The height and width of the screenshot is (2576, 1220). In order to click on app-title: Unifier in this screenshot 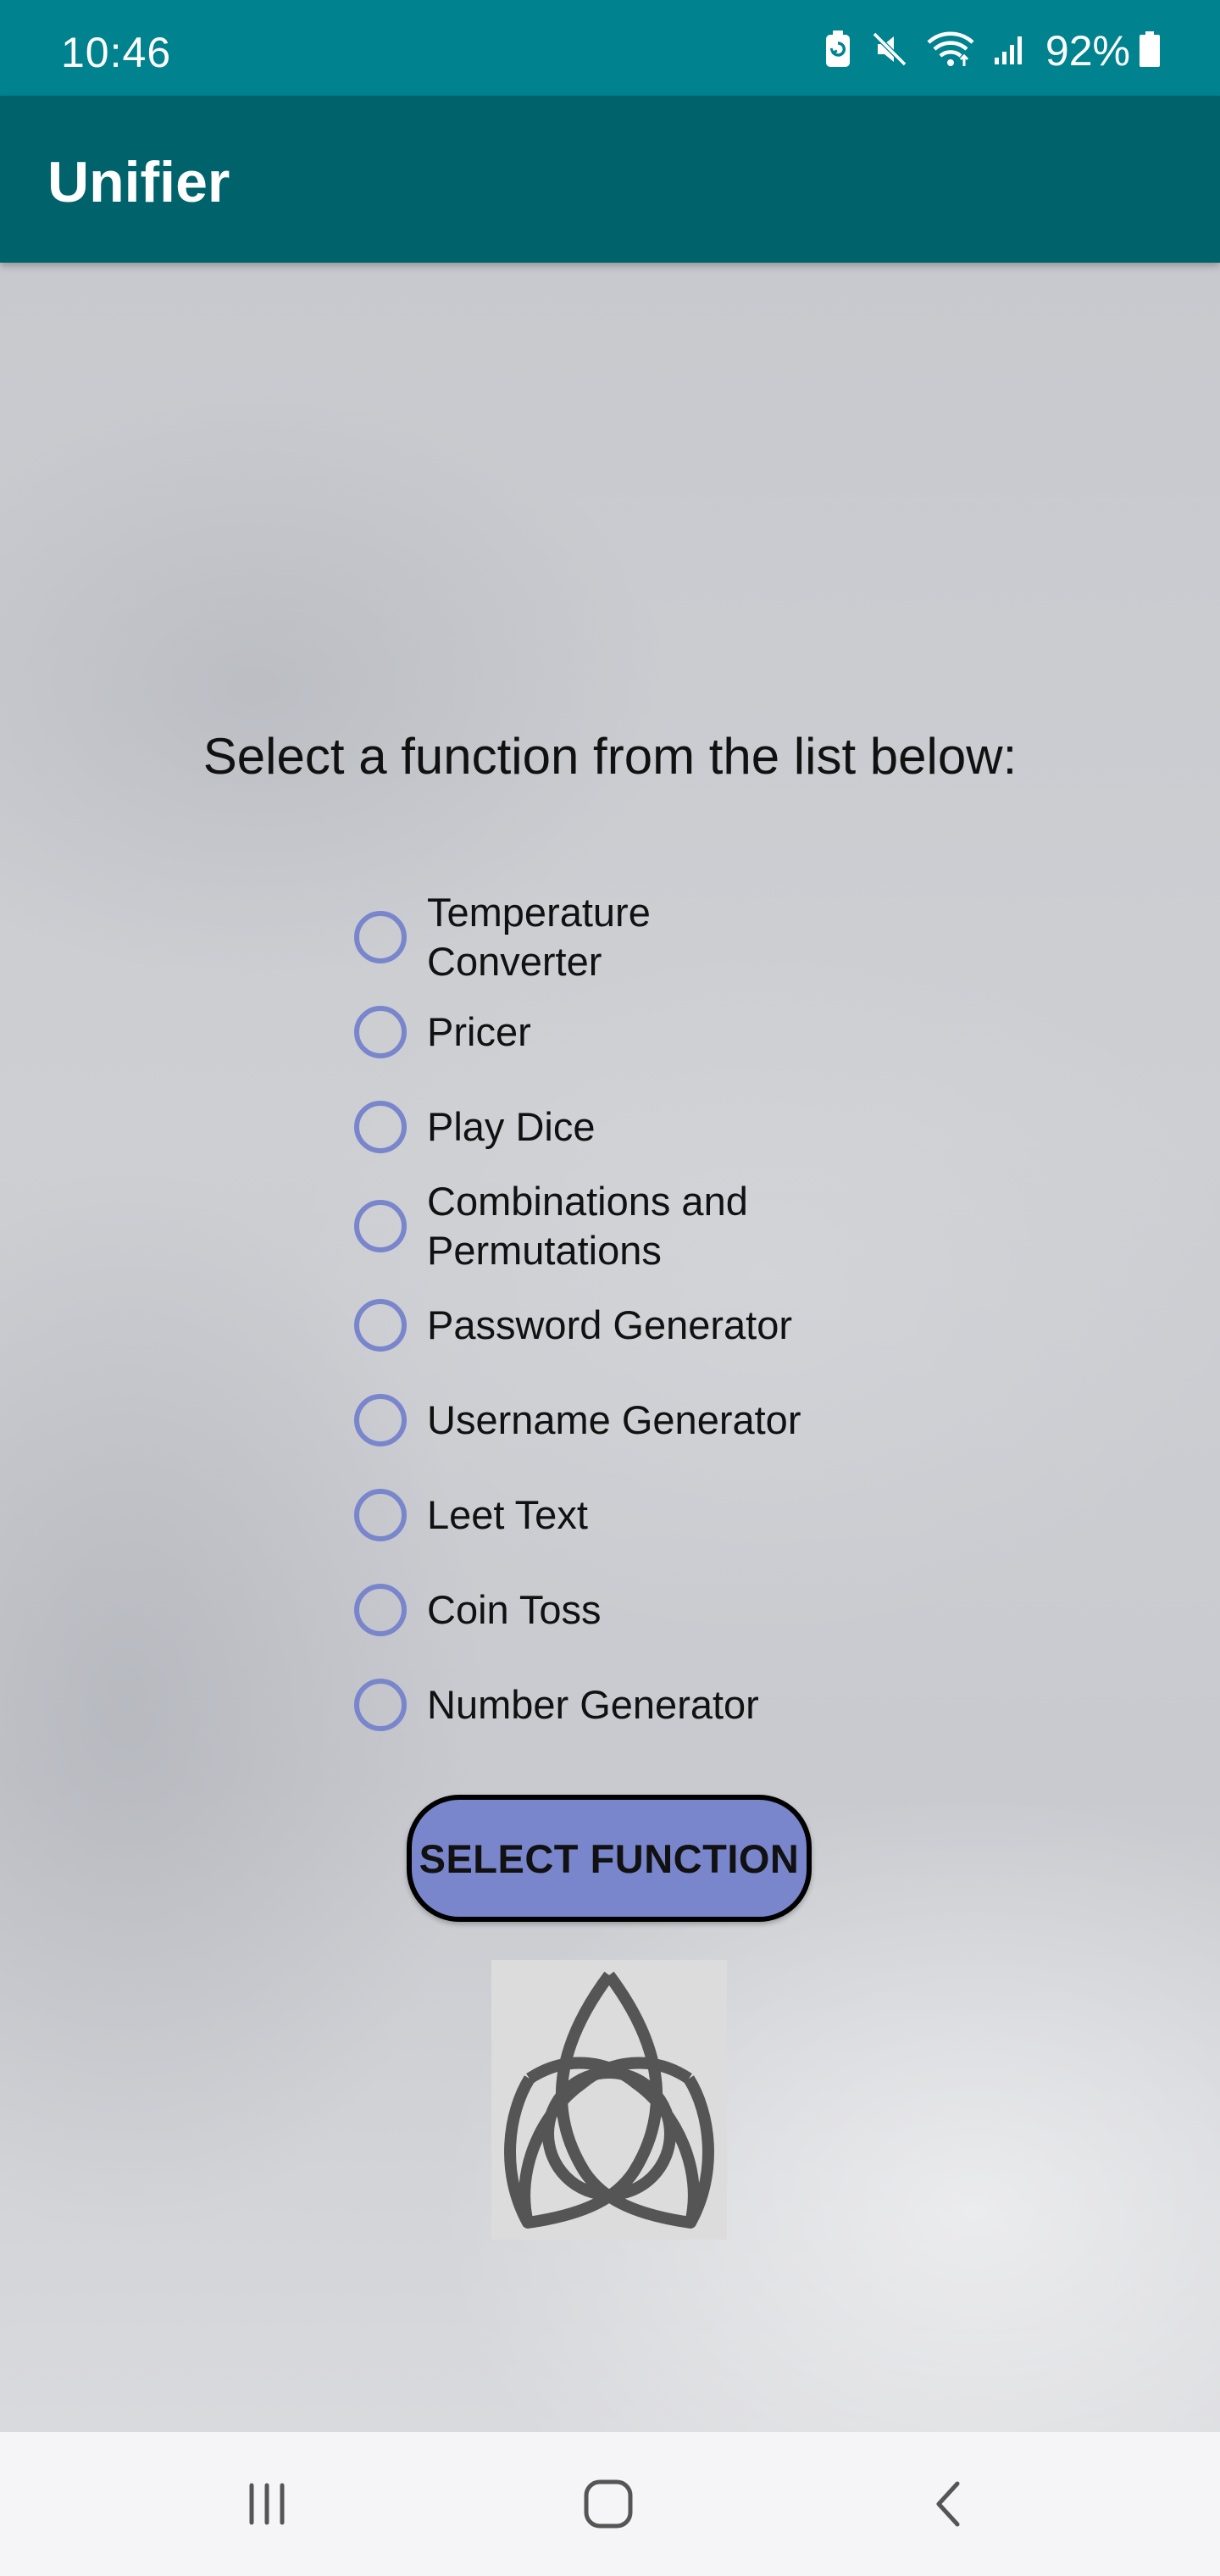, I will do `click(138, 182)`.